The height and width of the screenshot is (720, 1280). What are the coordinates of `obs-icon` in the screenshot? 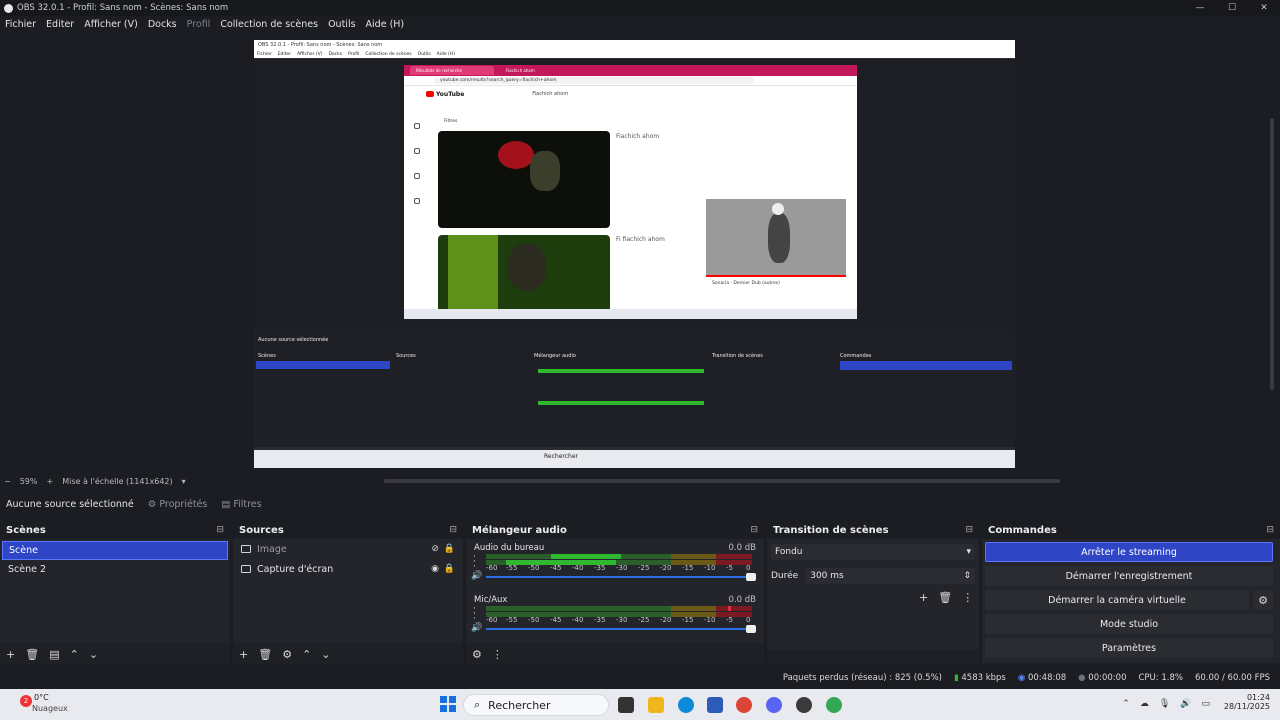 It's located at (804, 705).